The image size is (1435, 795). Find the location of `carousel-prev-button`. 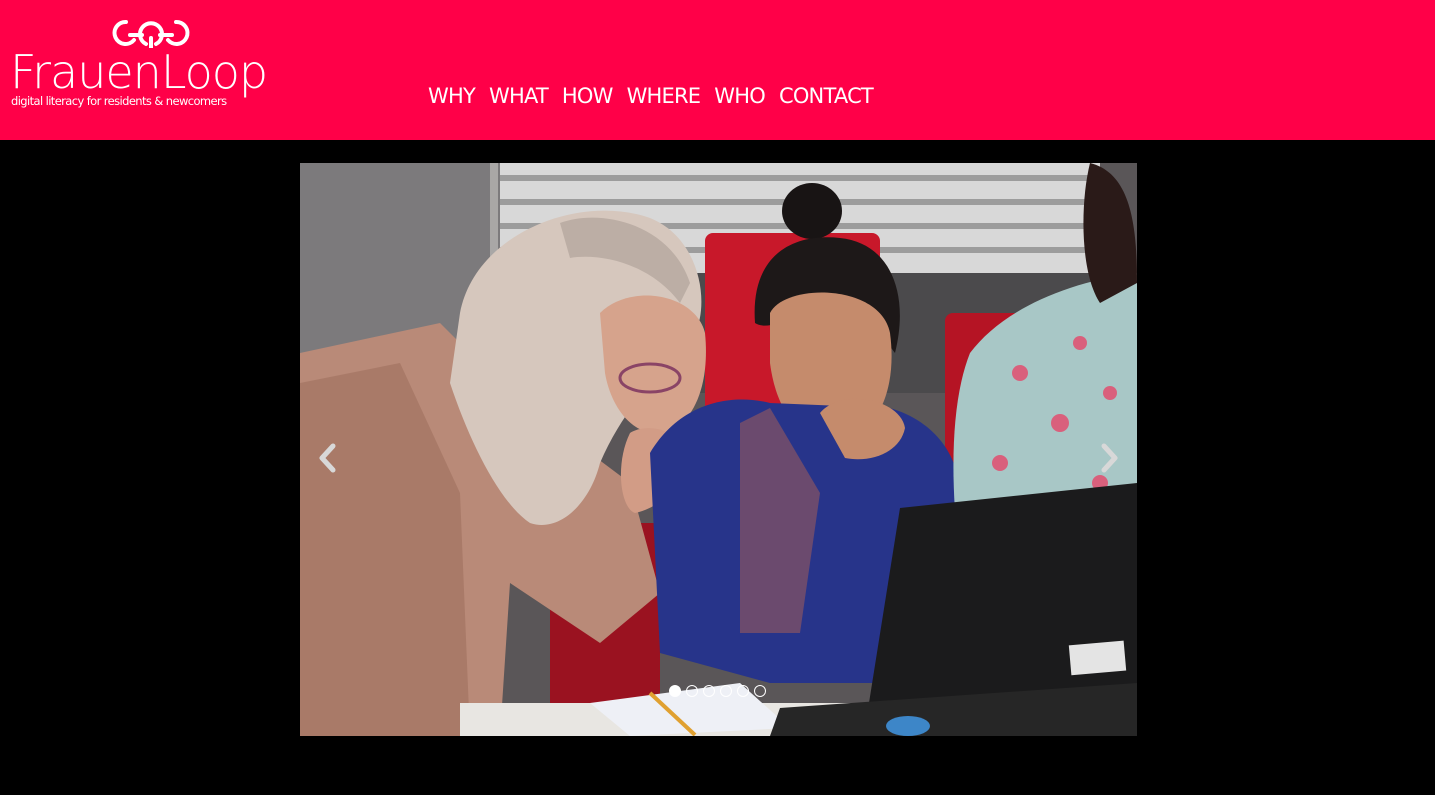

carousel-prev-button is located at coordinates (328, 458).